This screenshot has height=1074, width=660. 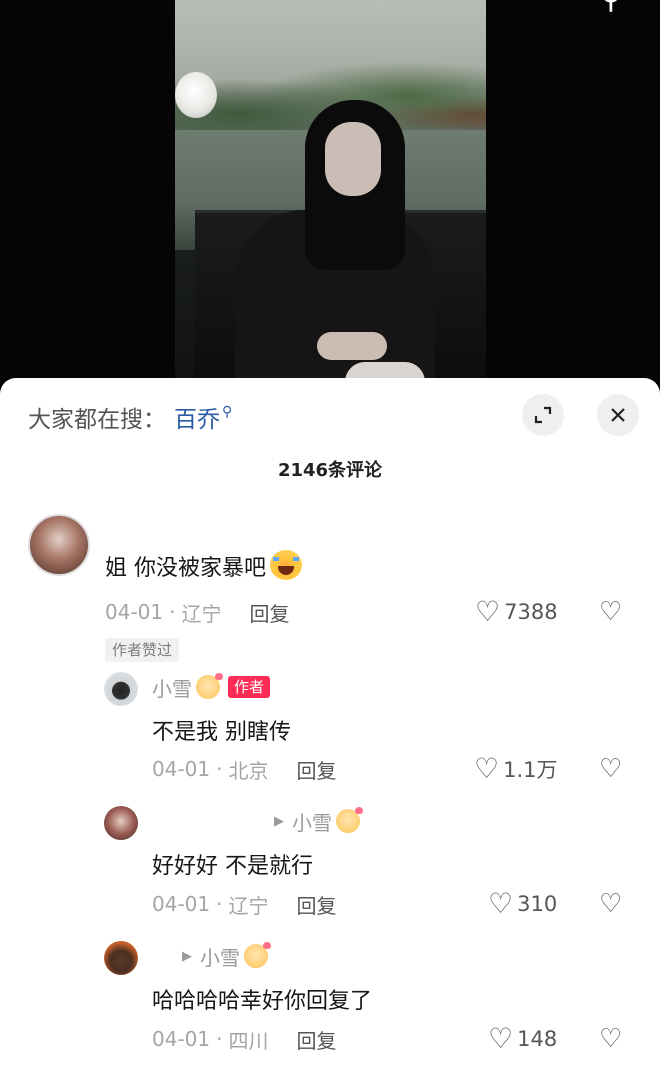 What do you see at coordinates (142, 650) in the screenshot?
I see `author-liked-badge: 作者赞过` at bounding box center [142, 650].